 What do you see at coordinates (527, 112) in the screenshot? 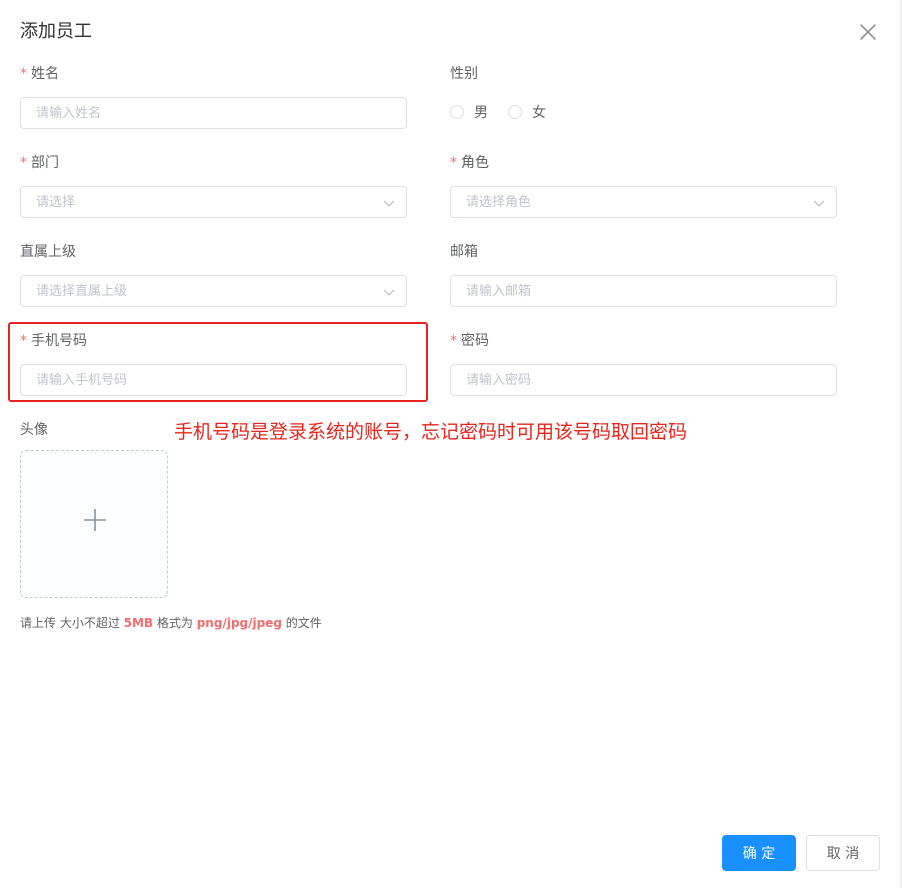
I see `gender-radio-female: 女` at bounding box center [527, 112].